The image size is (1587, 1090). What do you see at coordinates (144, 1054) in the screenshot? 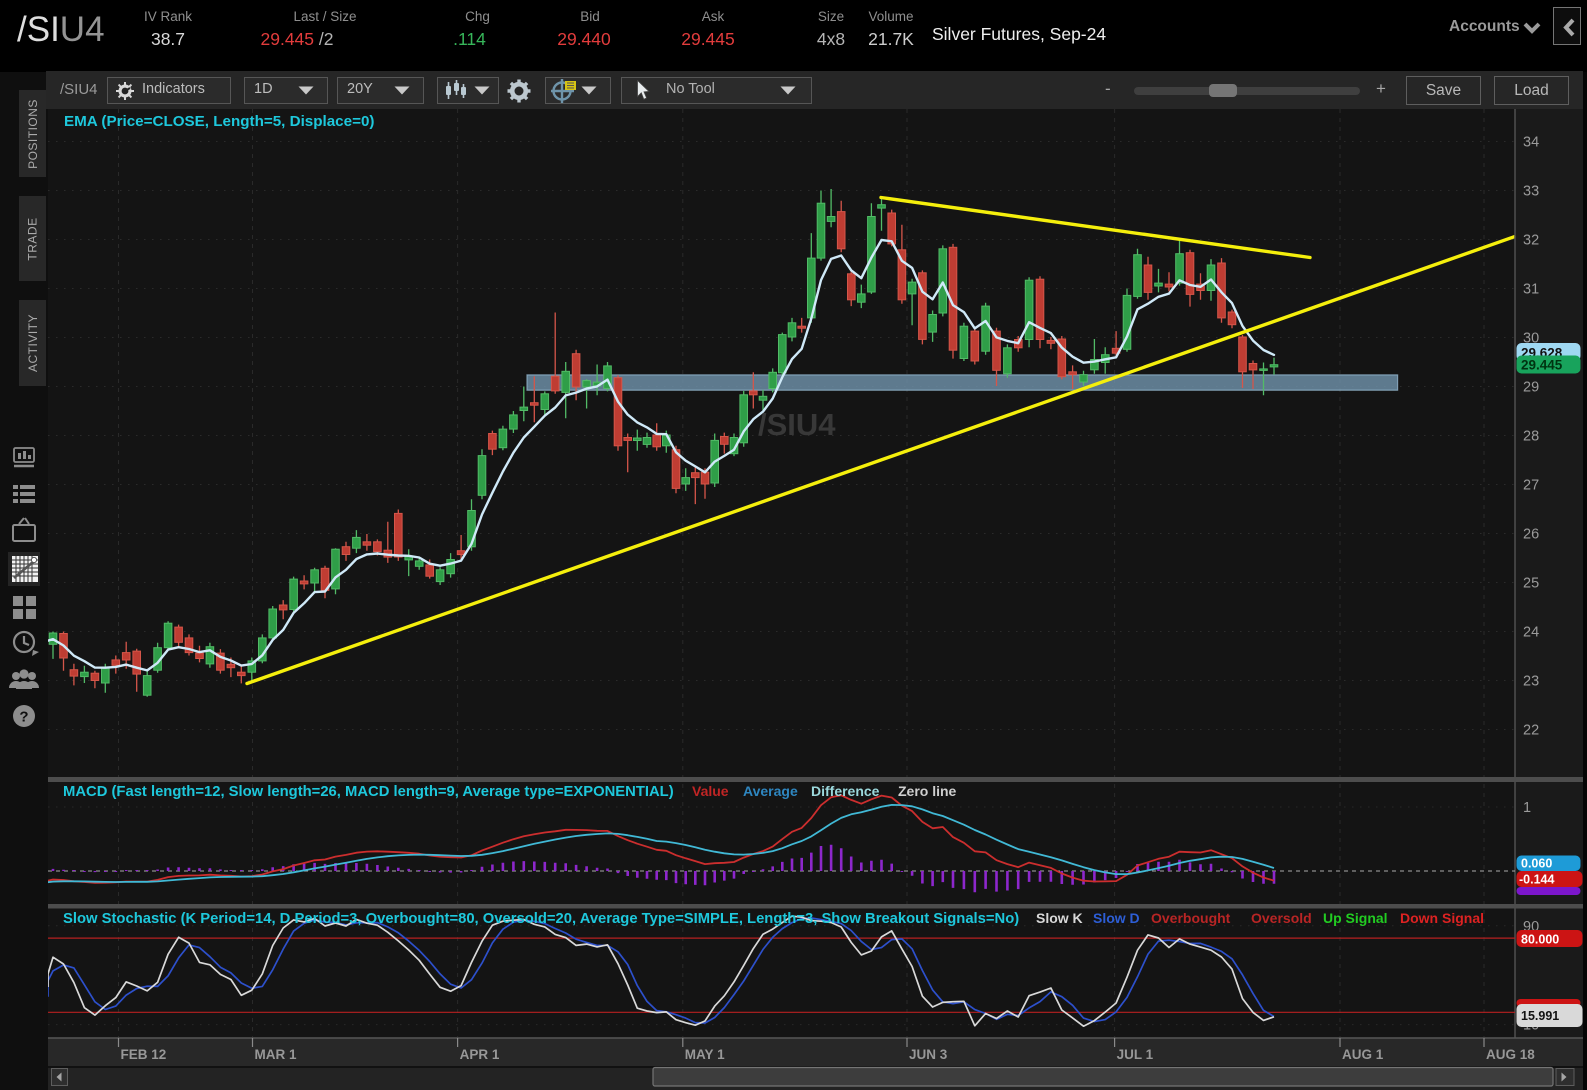
I see `svg-text: FEB 12` at bounding box center [144, 1054].